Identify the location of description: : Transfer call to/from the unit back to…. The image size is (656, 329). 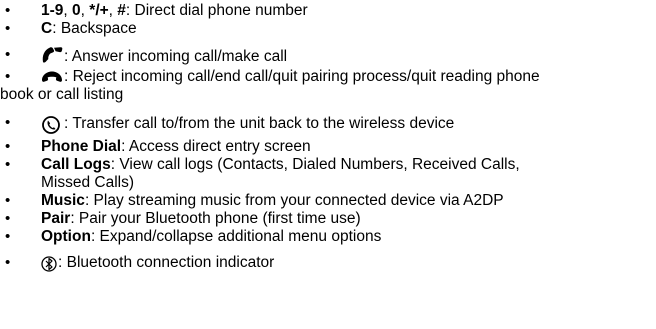
(259, 123).